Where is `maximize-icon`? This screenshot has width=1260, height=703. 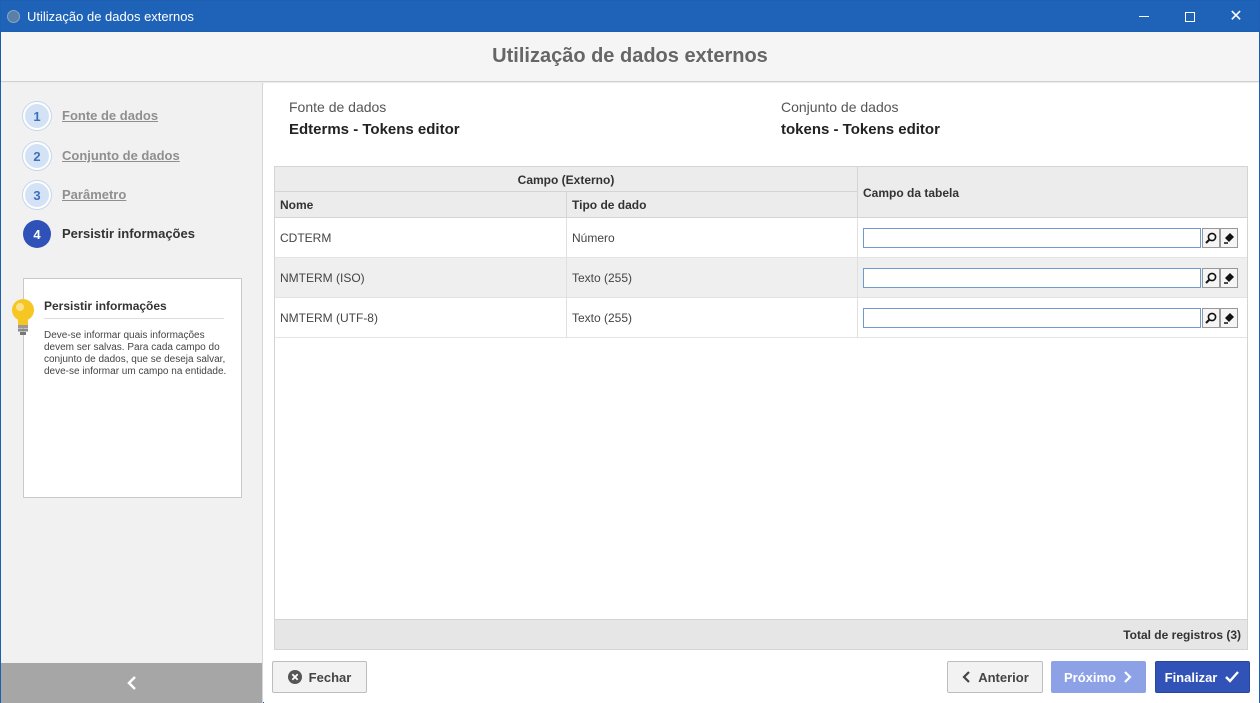
maximize-icon is located at coordinates (1190, 16).